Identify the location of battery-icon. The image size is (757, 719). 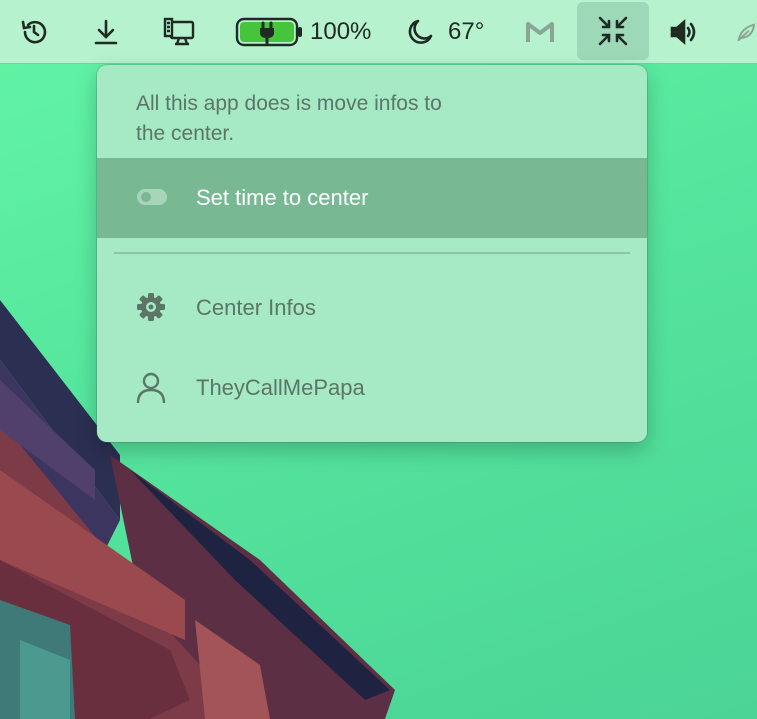
(269, 31).